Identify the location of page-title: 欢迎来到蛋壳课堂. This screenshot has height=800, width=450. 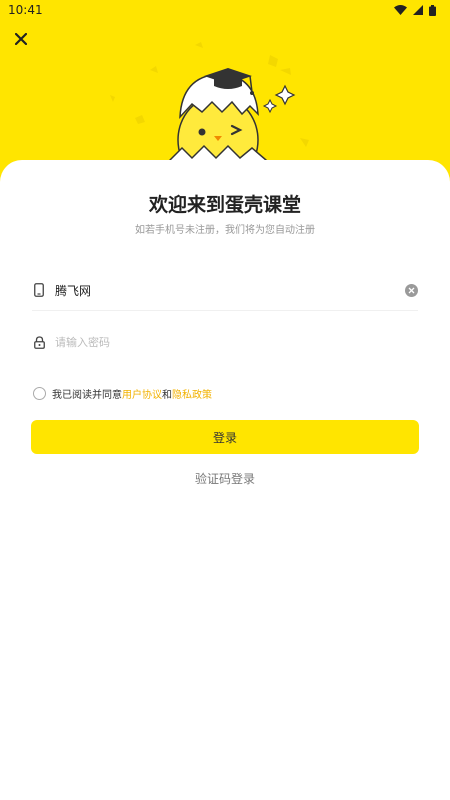
(224, 205).